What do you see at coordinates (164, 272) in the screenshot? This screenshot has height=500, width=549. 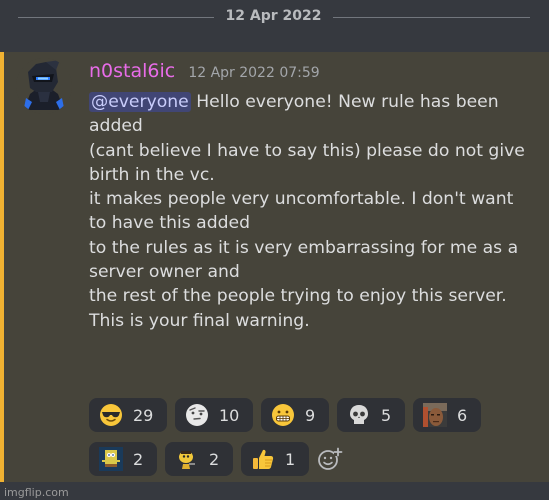 I see `message-line: server owner and` at bounding box center [164, 272].